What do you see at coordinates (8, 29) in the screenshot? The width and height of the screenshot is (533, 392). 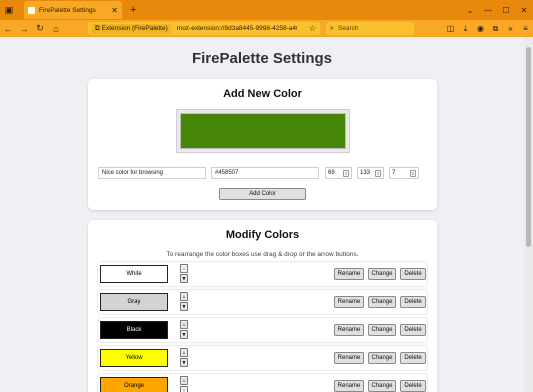 I see `back-icon: ←` at bounding box center [8, 29].